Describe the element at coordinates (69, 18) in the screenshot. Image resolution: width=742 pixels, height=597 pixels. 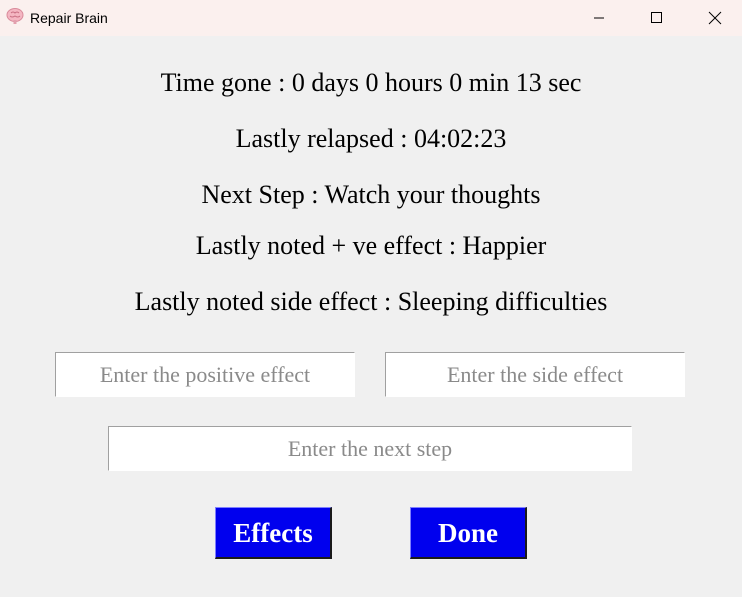
I see `window-title: Repair Brain` at that location.